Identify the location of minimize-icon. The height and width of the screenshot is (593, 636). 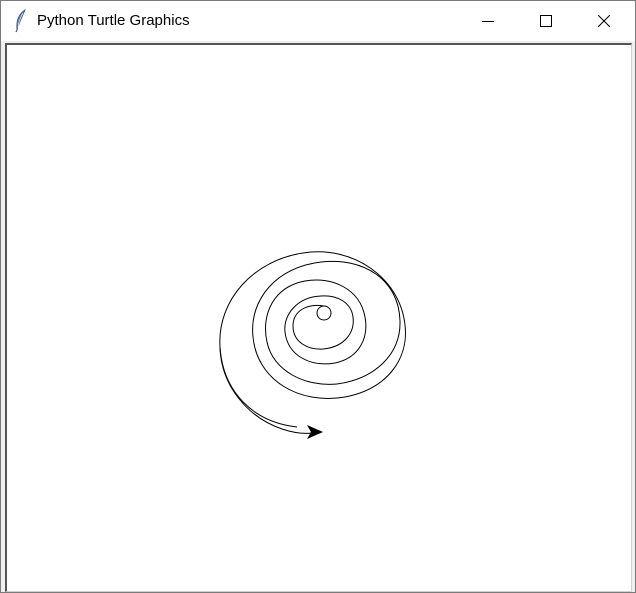
(488, 21).